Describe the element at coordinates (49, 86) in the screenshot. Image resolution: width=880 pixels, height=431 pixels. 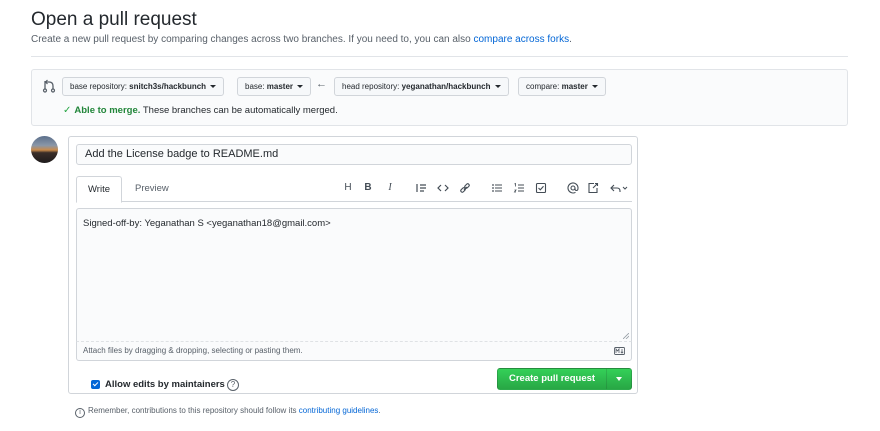
I see `git-compare-icon` at that location.